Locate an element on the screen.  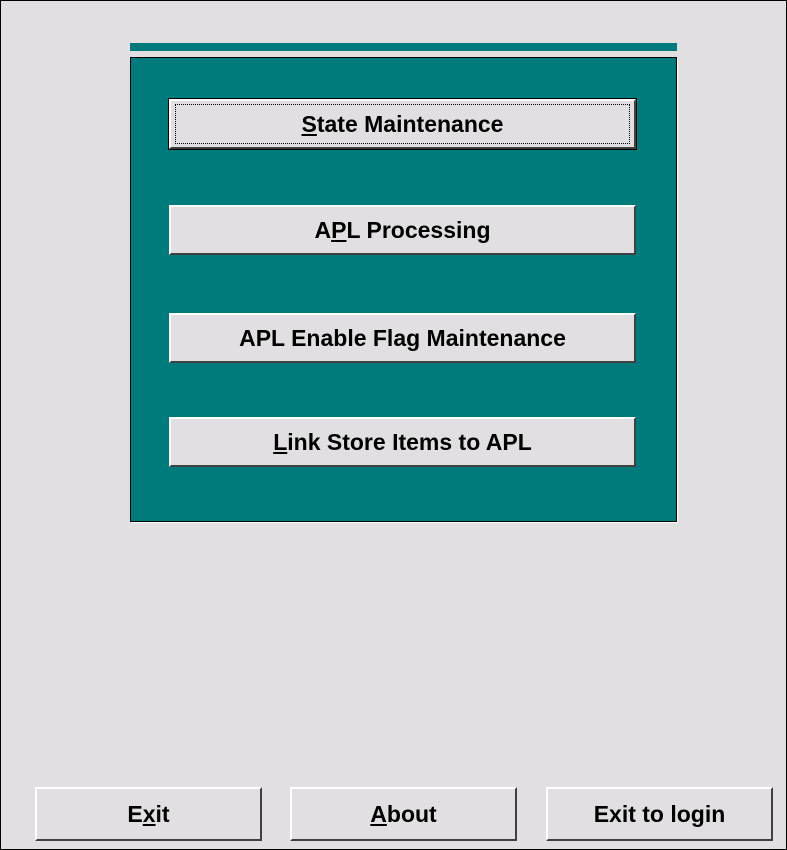
button-label: Link Store Items to APL is located at coordinates (402, 441).